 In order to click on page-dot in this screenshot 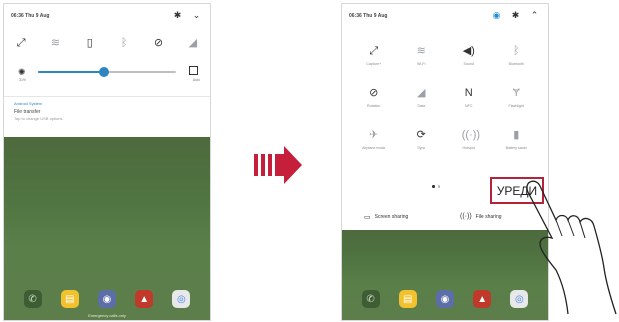, I will do `click(438, 186)`.